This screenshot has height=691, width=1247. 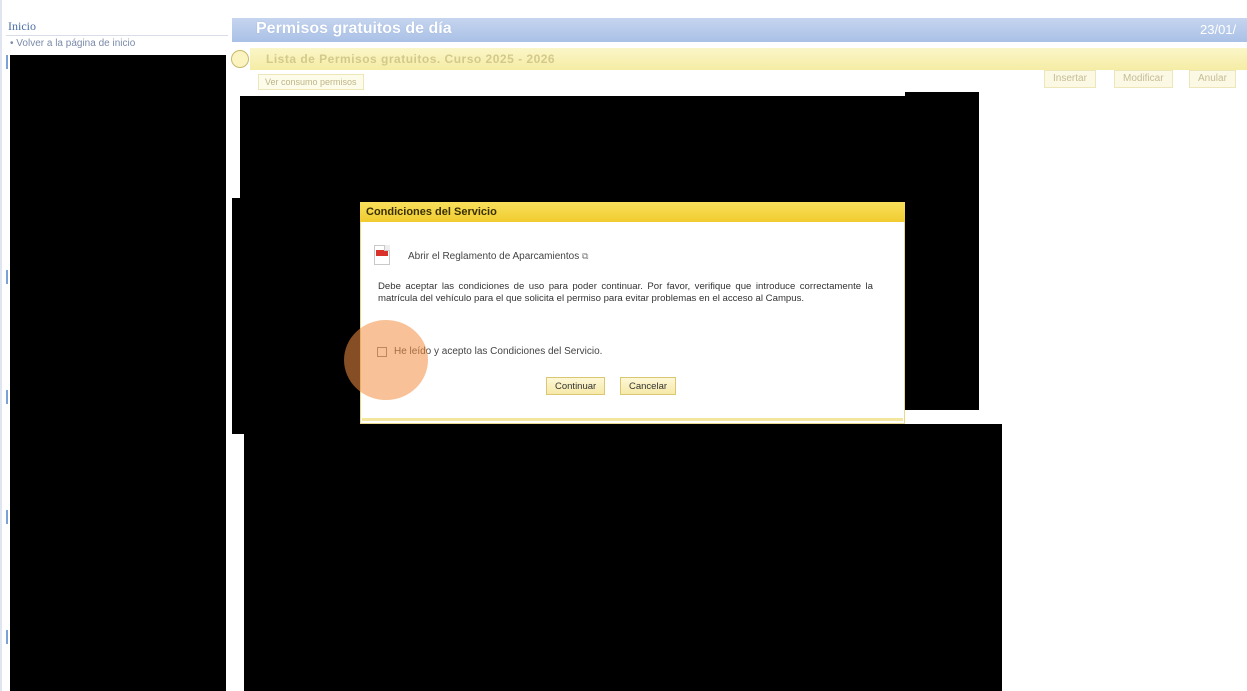 What do you see at coordinates (494, 256) in the screenshot?
I see `regulation-link-label: Abrir el Reglamento de Aparcamientos` at bounding box center [494, 256].